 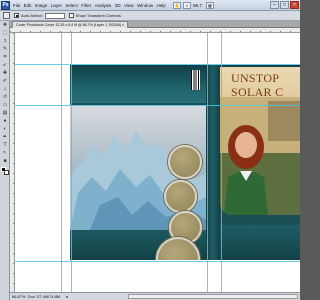 I want to click on gradient-tool-icon: ▤, so click(x=5, y=113).